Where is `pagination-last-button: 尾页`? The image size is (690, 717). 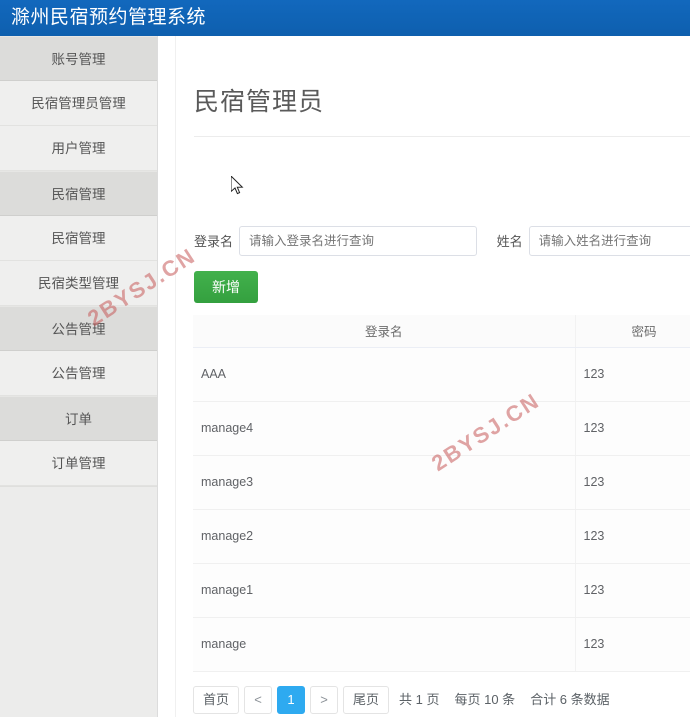
pagination-last-button: 尾页 is located at coordinates (366, 700).